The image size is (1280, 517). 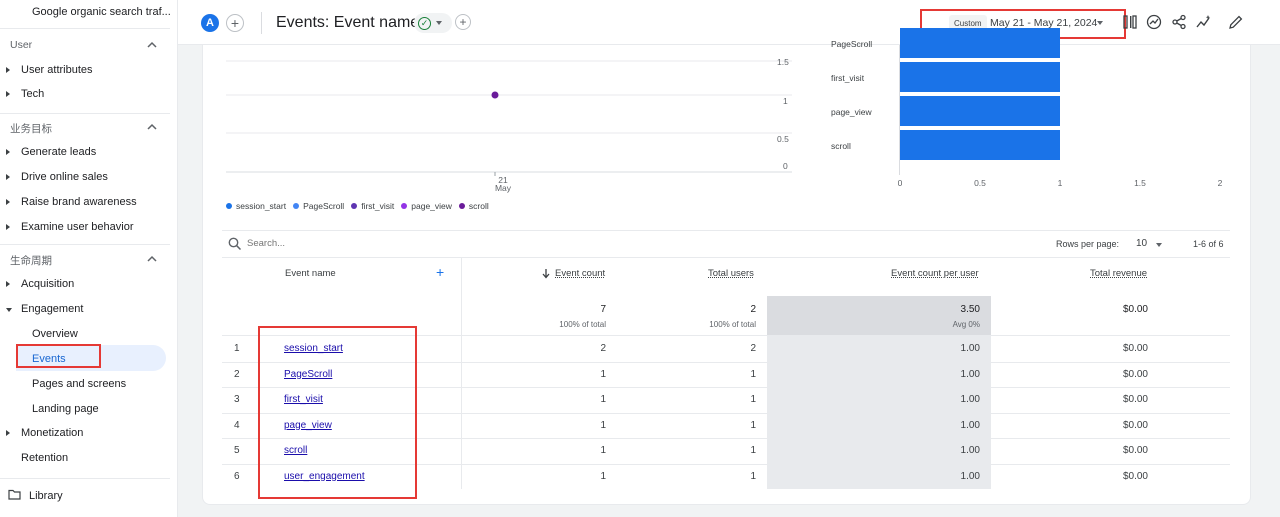 I want to click on legend-item: PageScroll, so click(x=318, y=206).